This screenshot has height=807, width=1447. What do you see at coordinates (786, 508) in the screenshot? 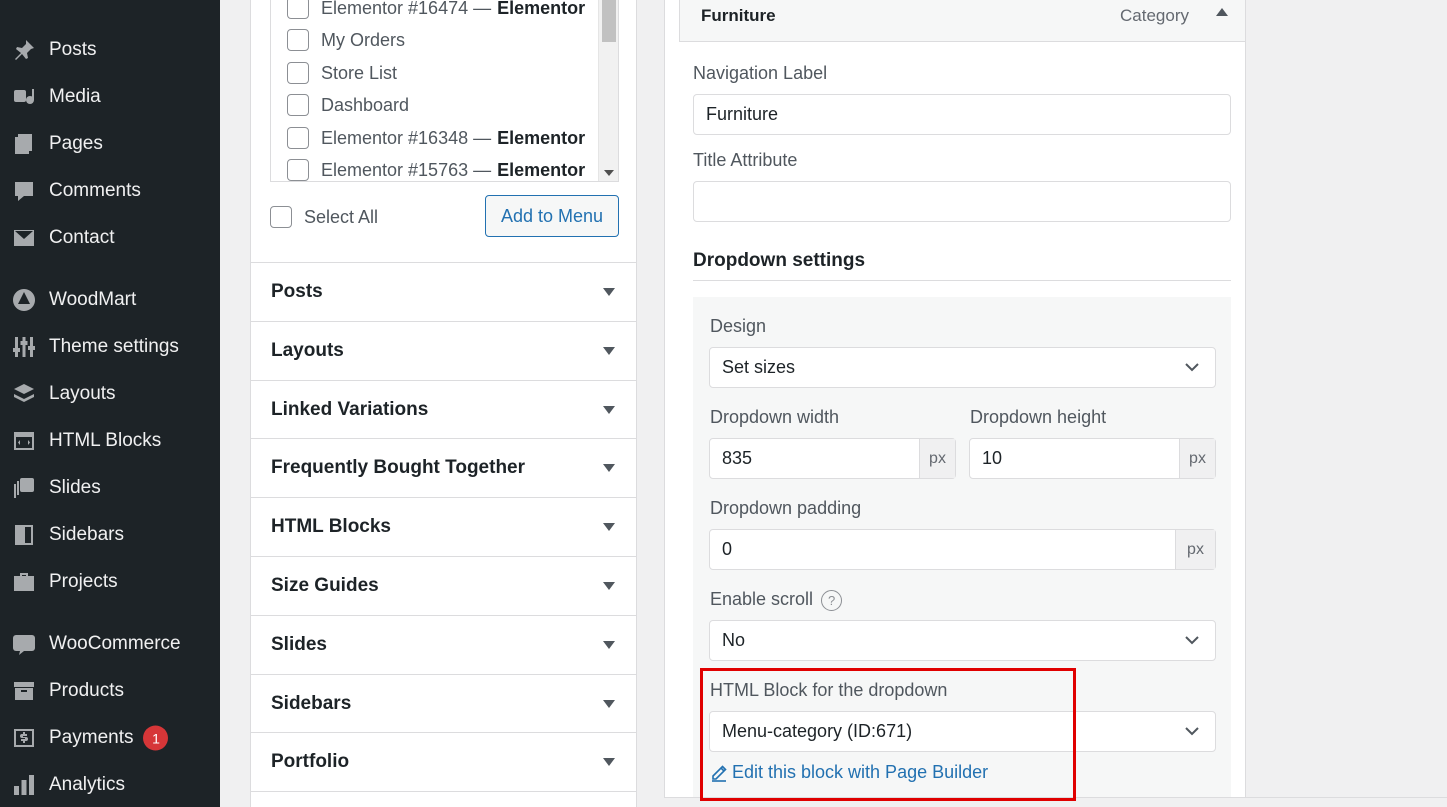
I see `dropdown-padding-caption: Dropdown padding` at bounding box center [786, 508].